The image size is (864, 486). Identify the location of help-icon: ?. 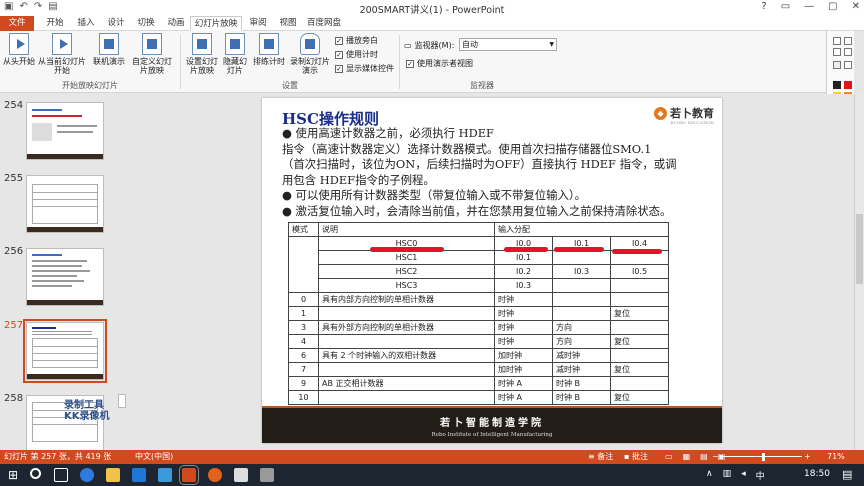
(763, 6).